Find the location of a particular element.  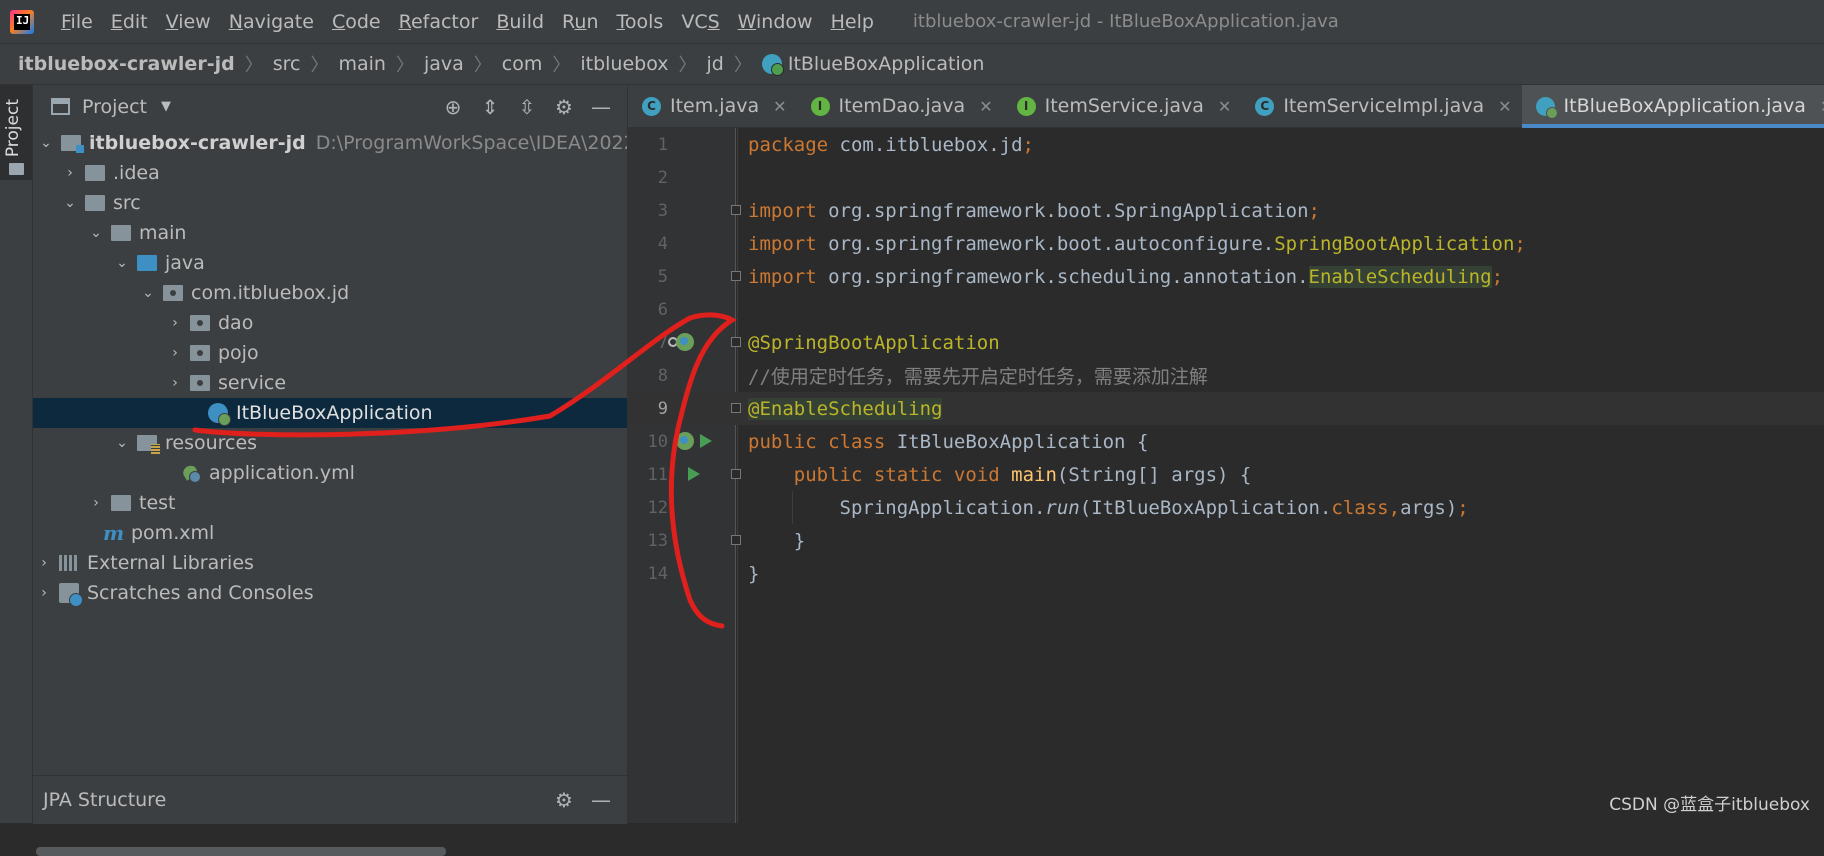

red-annotation-stroke is located at coordinates (464, 470).